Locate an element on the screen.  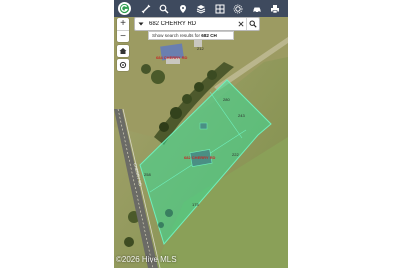
dimension-label: 258 is located at coordinates (147, 174).